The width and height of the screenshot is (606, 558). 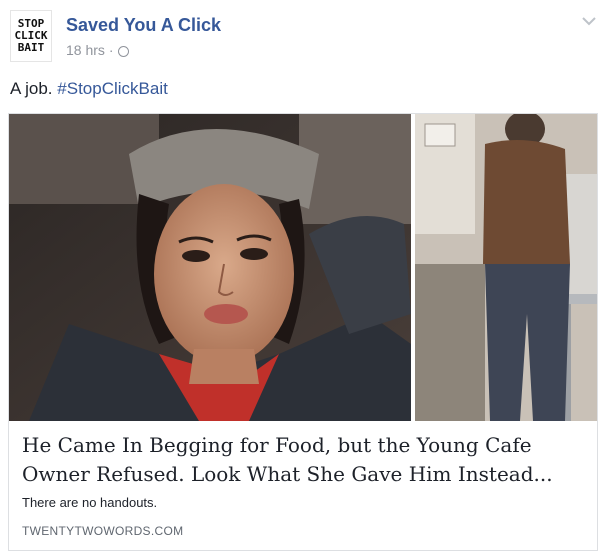 I want to click on page-name-link: Saved You A Click, so click(x=143, y=25).